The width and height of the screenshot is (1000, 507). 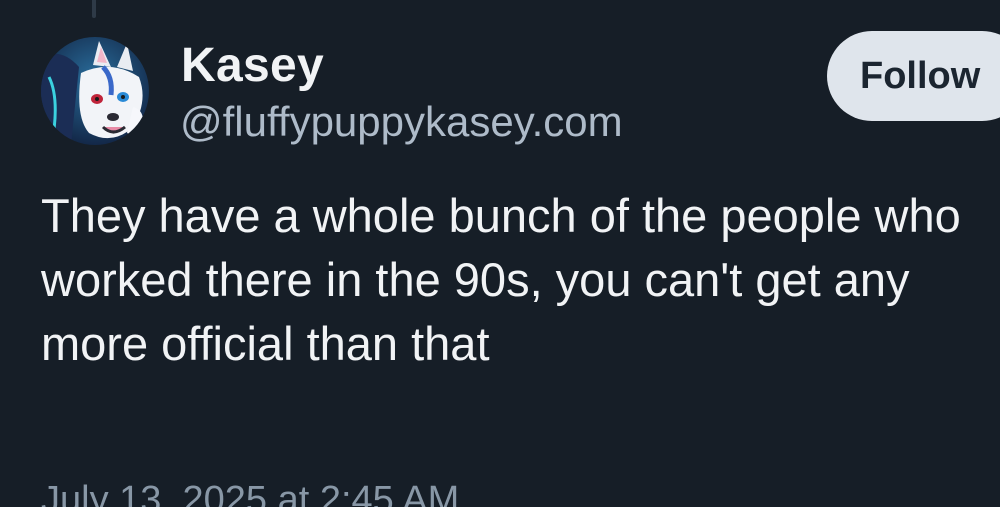 I want to click on avatar, so click(x=95, y=91).